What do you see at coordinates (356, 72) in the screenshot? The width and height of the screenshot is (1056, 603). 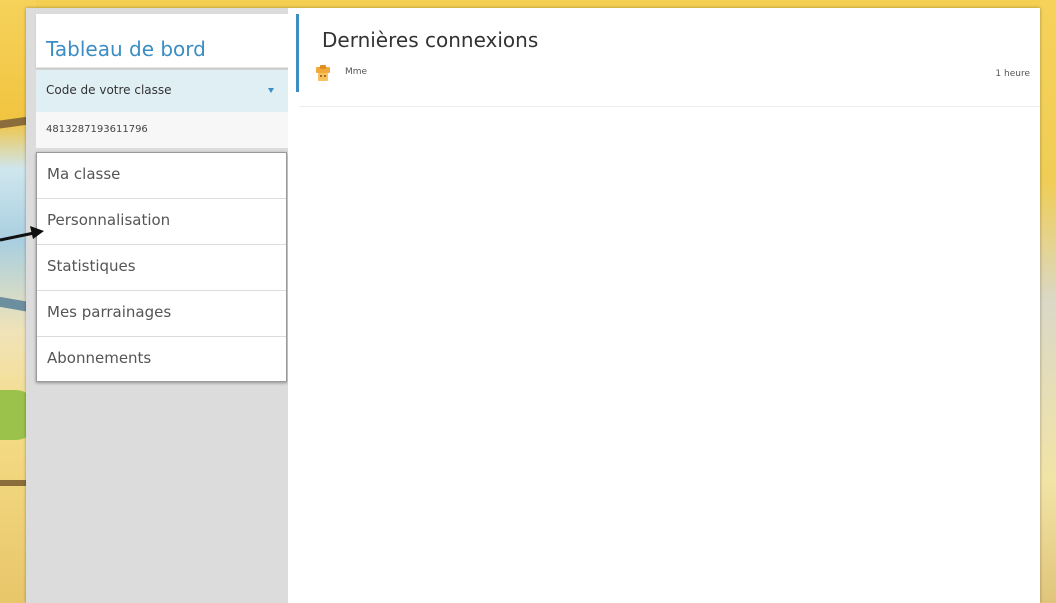 I see `connection-user-name: Mme` at bounding box center [356, 72].